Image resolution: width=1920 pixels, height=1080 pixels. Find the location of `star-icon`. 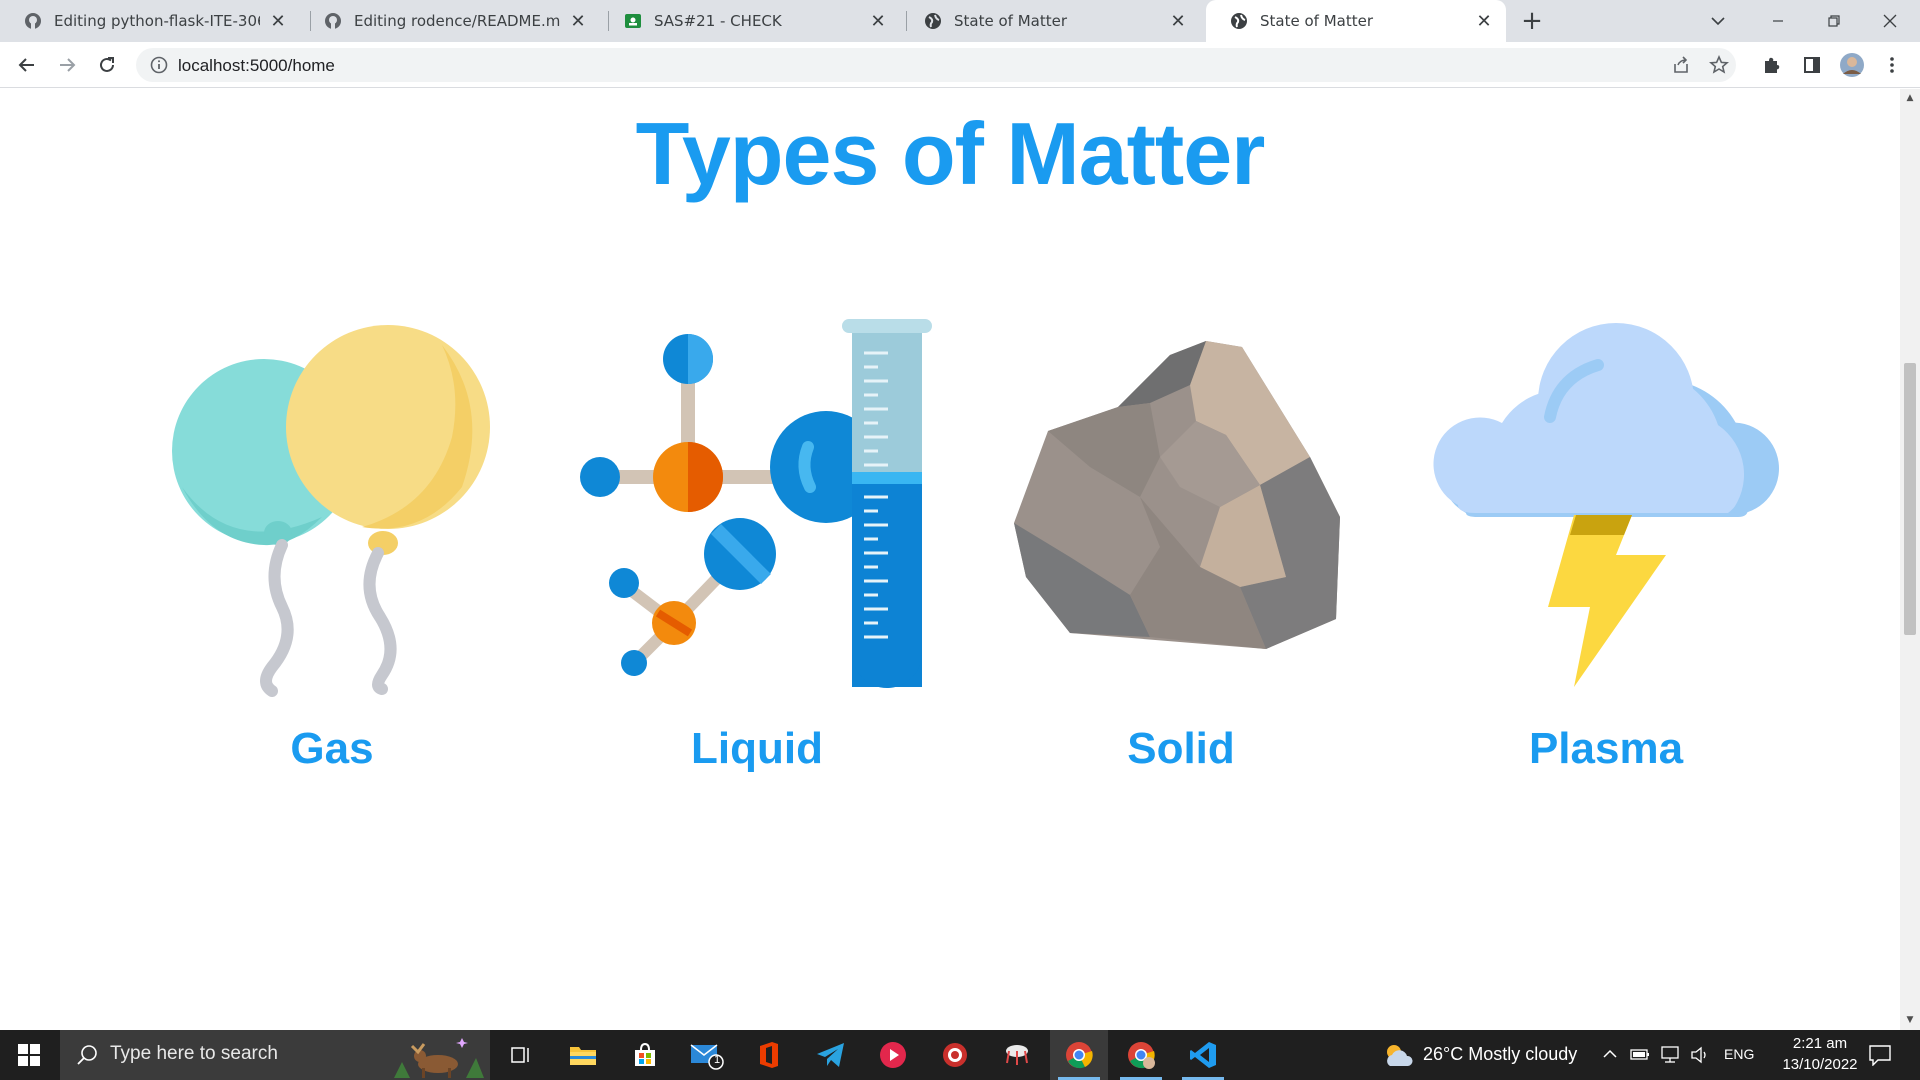

star-icon is located at coordinates (1719, 65).